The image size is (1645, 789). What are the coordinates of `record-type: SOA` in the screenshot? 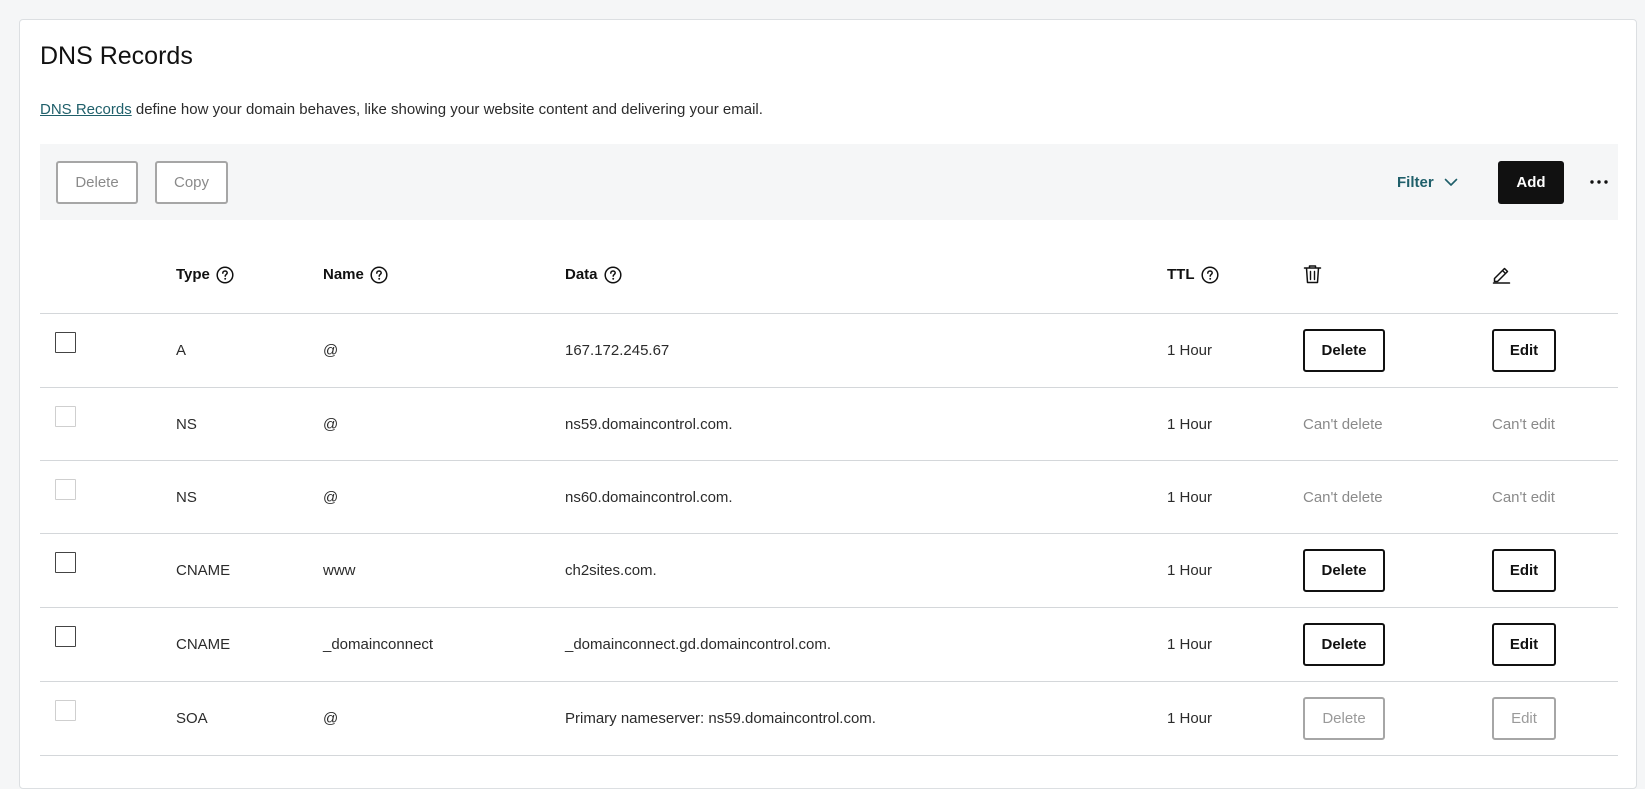 It's located at (192, 718).